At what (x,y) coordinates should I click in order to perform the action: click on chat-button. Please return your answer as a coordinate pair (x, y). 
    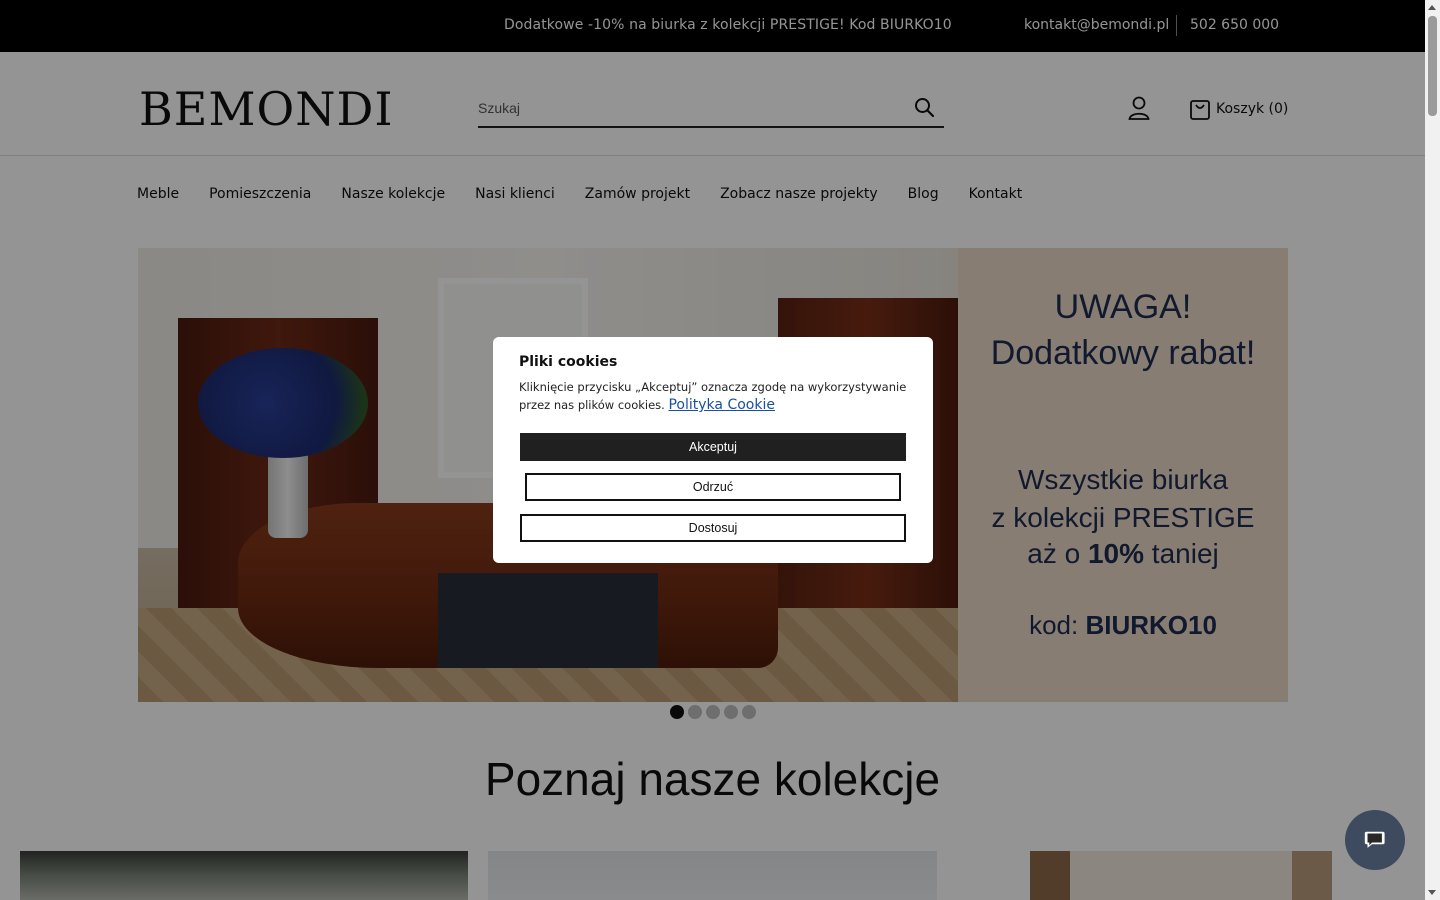
    Looking at the image, I should click on (1375, 840).